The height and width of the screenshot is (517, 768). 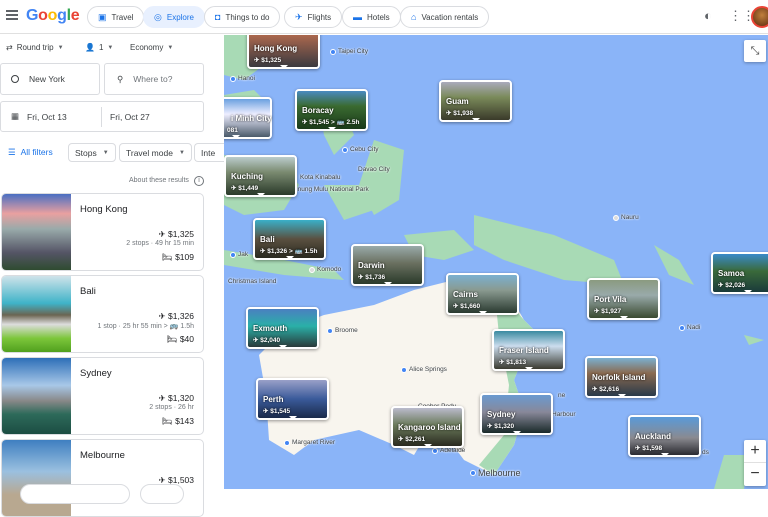 I want to click on info-icon: i, so click(x=199, y=181).